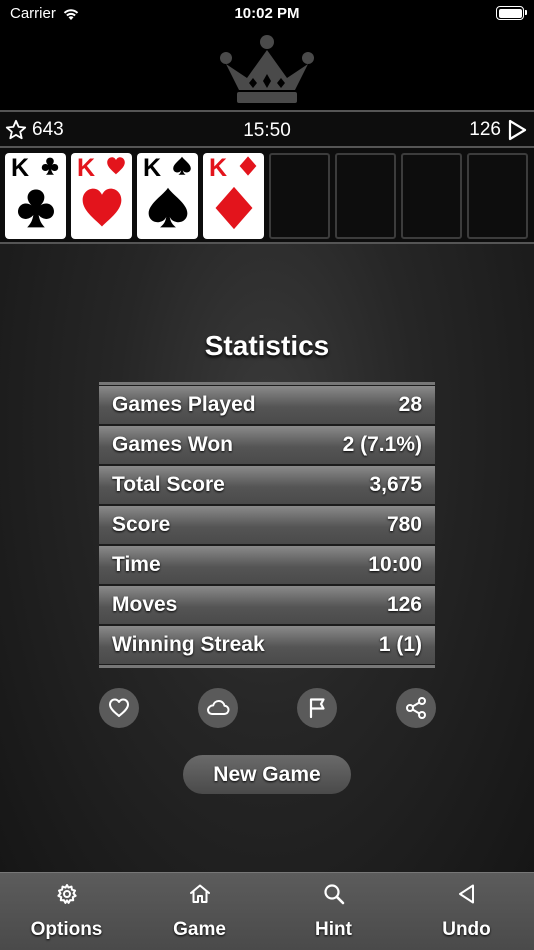 The height and width of the screenshot is (950, 534). Describe the element at coordinates (199, 911) in the screenshot. I see `tab-game: Game` at that location.